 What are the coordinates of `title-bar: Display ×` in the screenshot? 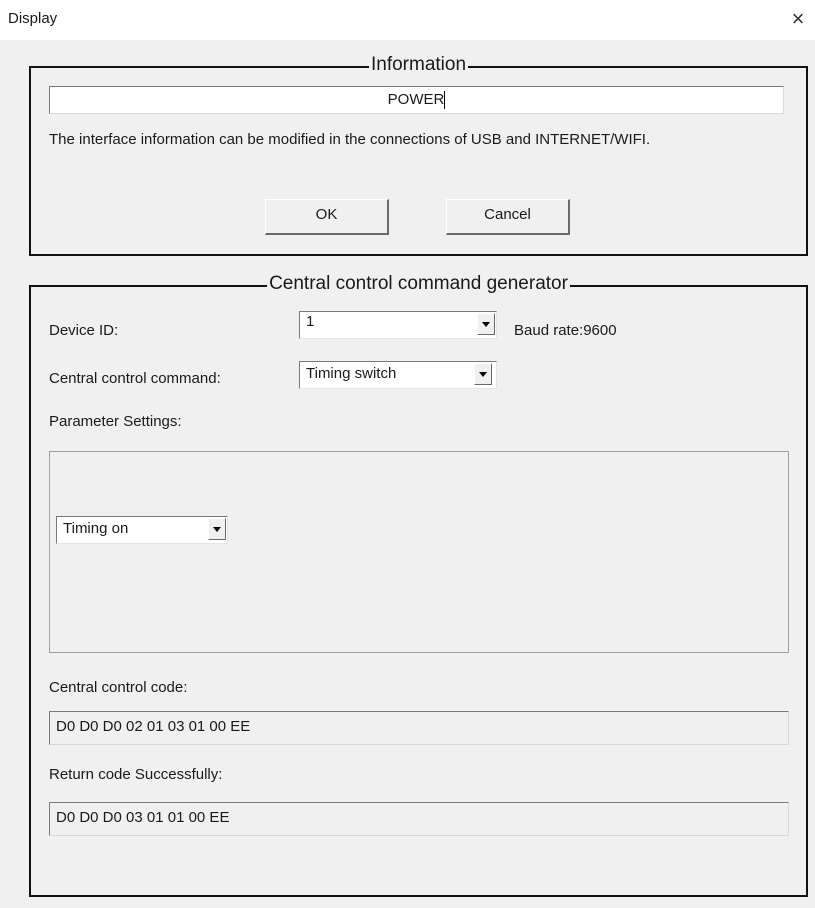 It's located at (407, 20).